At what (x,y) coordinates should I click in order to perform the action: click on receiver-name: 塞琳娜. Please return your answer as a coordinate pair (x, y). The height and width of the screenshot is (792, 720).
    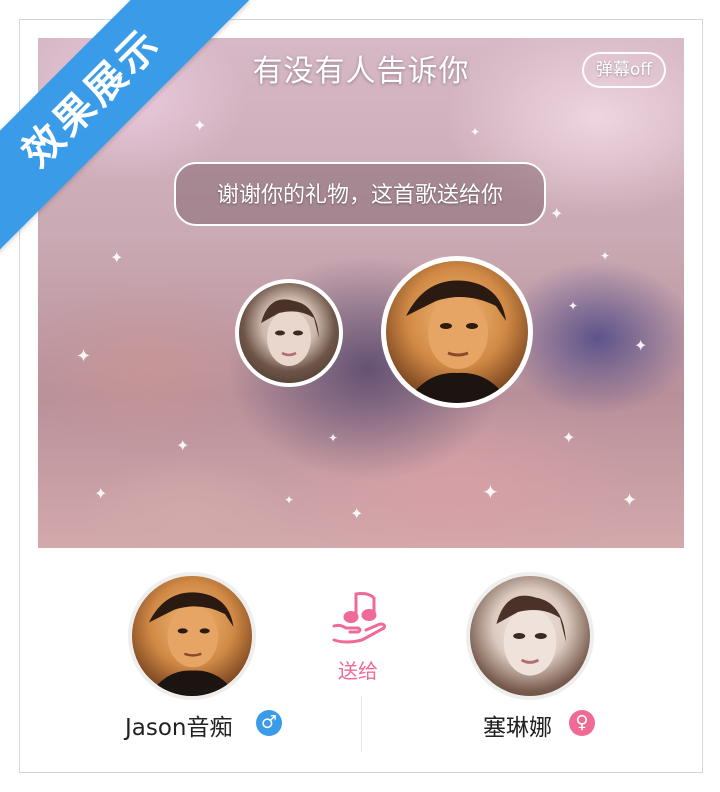
    Looking at the image, I should click on (517, 725).